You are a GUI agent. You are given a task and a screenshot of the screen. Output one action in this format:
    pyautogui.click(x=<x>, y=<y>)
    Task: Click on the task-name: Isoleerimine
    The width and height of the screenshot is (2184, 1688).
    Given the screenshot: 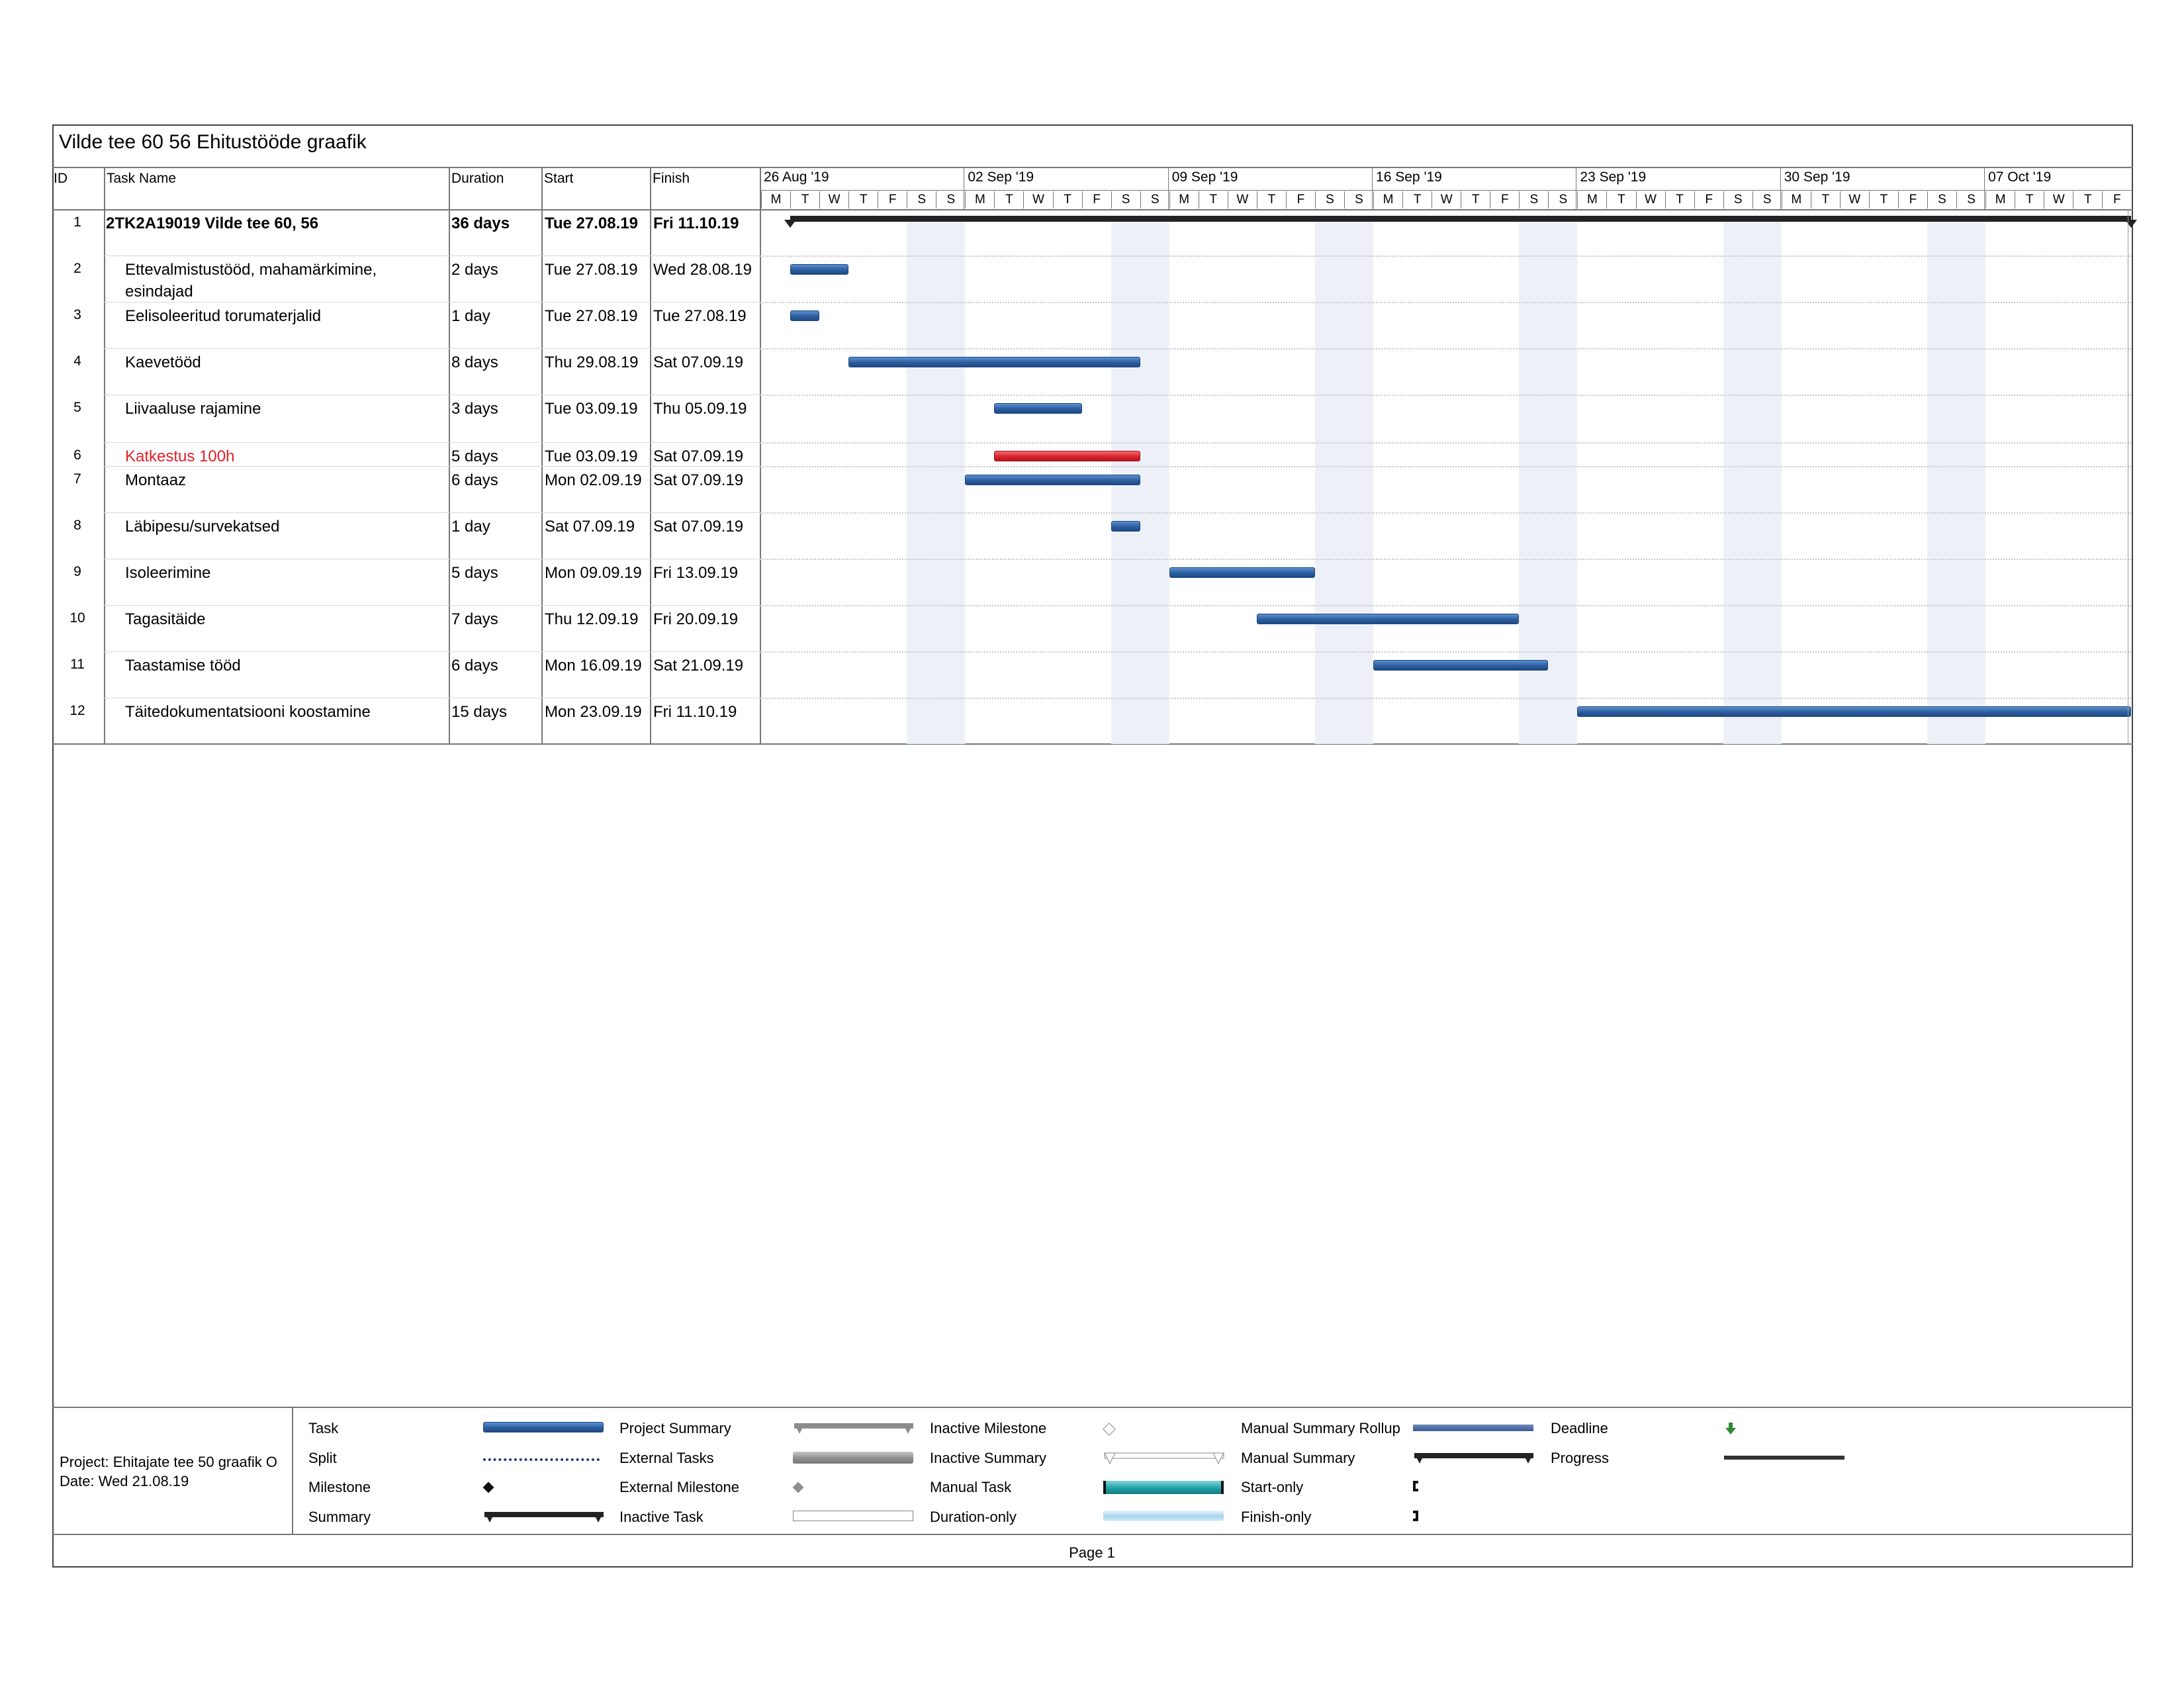 What is the action you would take?
    pyautogui.click(x=167, y=573)
    